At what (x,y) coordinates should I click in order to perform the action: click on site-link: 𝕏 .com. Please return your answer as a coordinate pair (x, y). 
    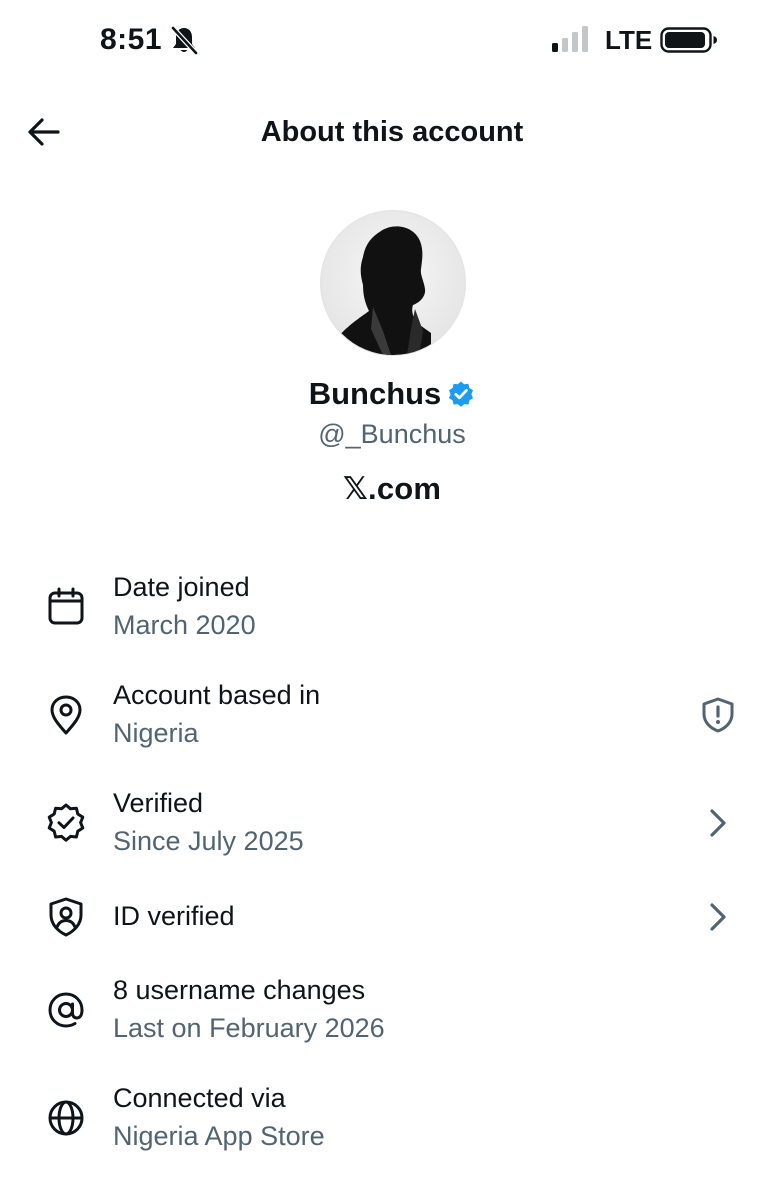
    Looking at the image, I should click on (392, 489).